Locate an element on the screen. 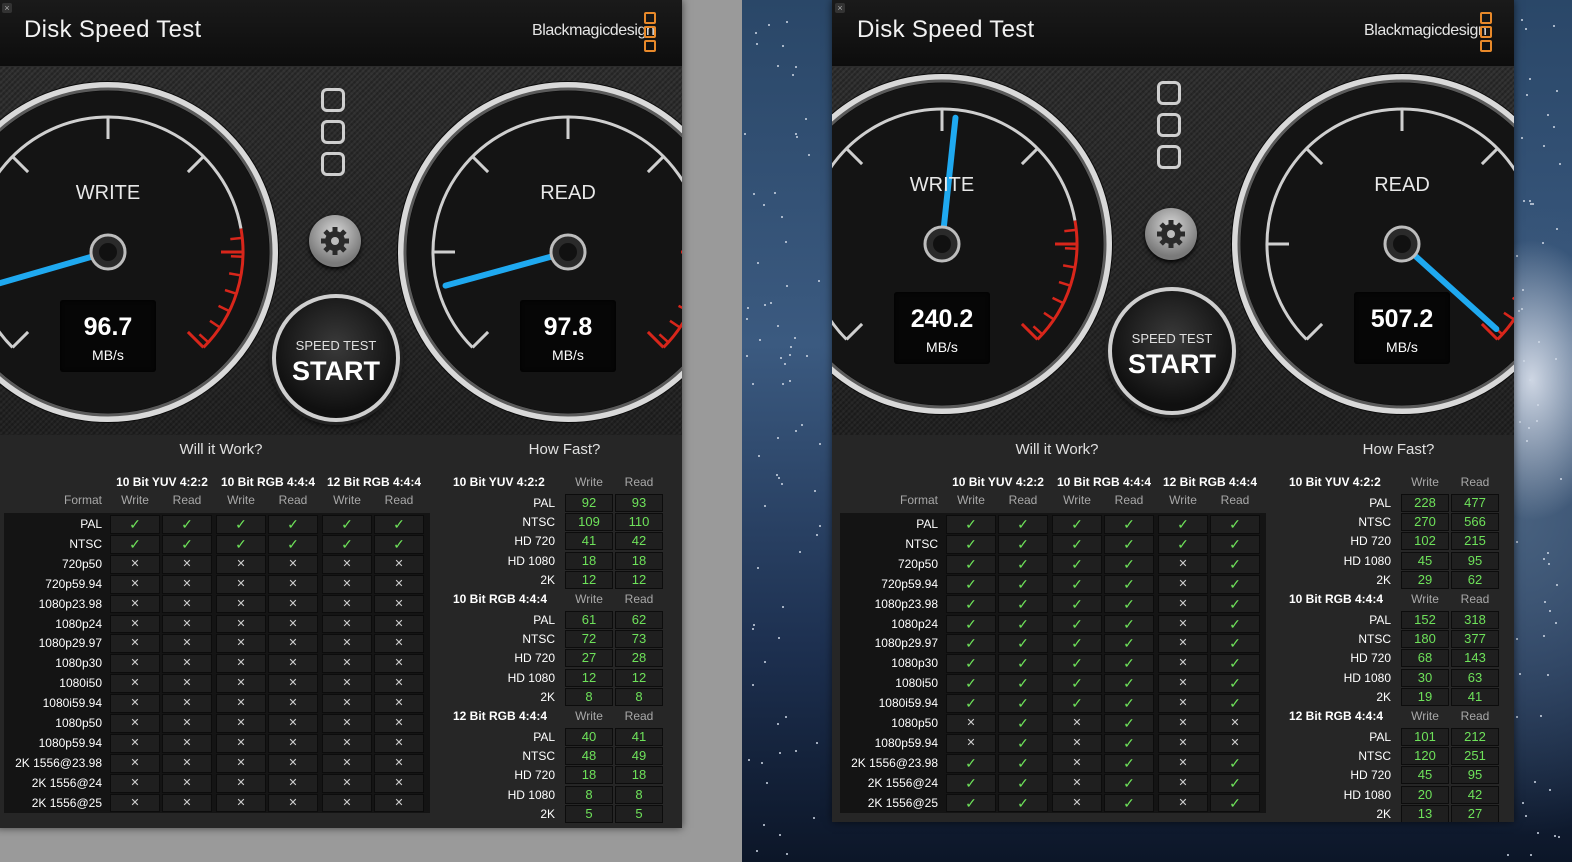 Image resolution: width=1572 pixels, height=862 pixels. read-speed-unit: MB/s is located at coordinates (1402, 347).